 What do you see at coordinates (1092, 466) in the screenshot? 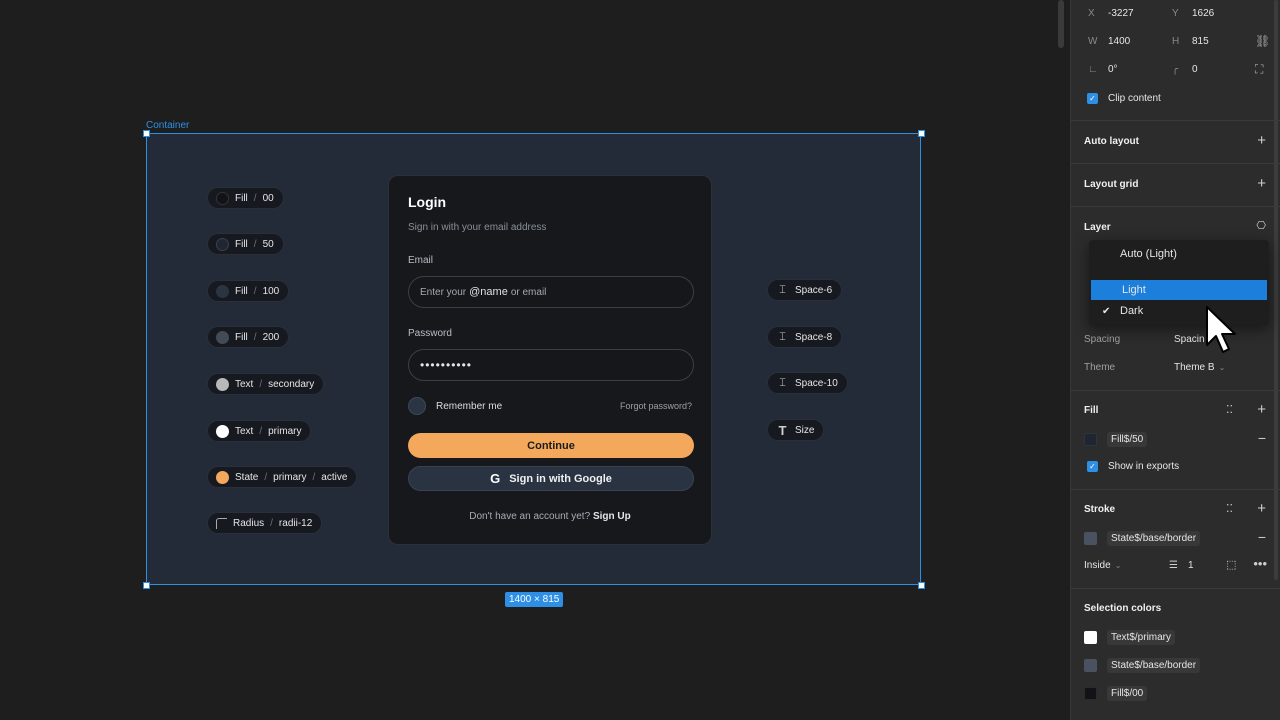
I see `show-in-exports-checkbox: ✓` at bounding box center [1092, 466].